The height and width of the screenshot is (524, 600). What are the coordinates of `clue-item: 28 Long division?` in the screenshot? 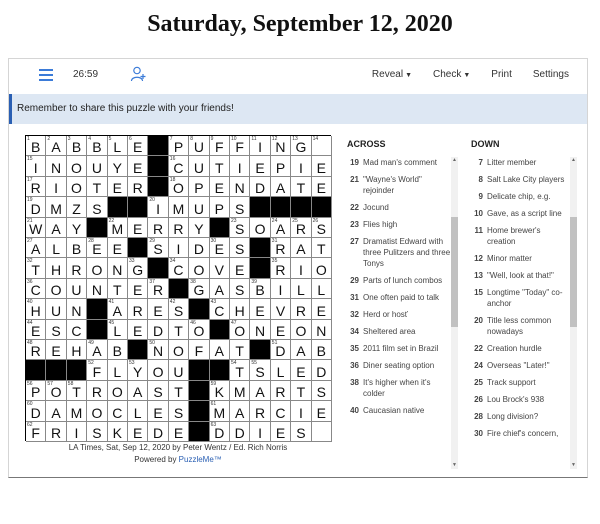 It's located at (517, 416).